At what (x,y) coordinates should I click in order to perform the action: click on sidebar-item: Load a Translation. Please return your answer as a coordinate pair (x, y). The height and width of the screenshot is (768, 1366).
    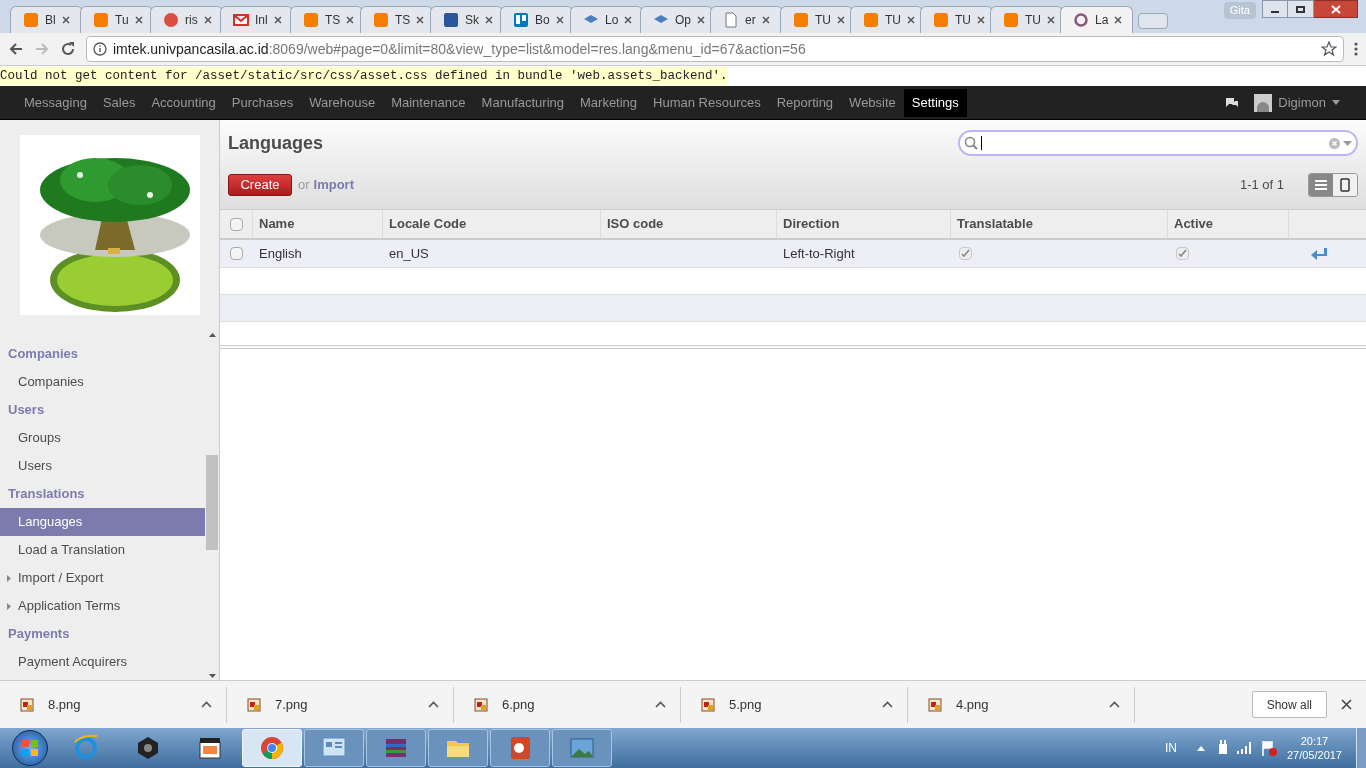
    Looking at the image, I should click on (102, 550).